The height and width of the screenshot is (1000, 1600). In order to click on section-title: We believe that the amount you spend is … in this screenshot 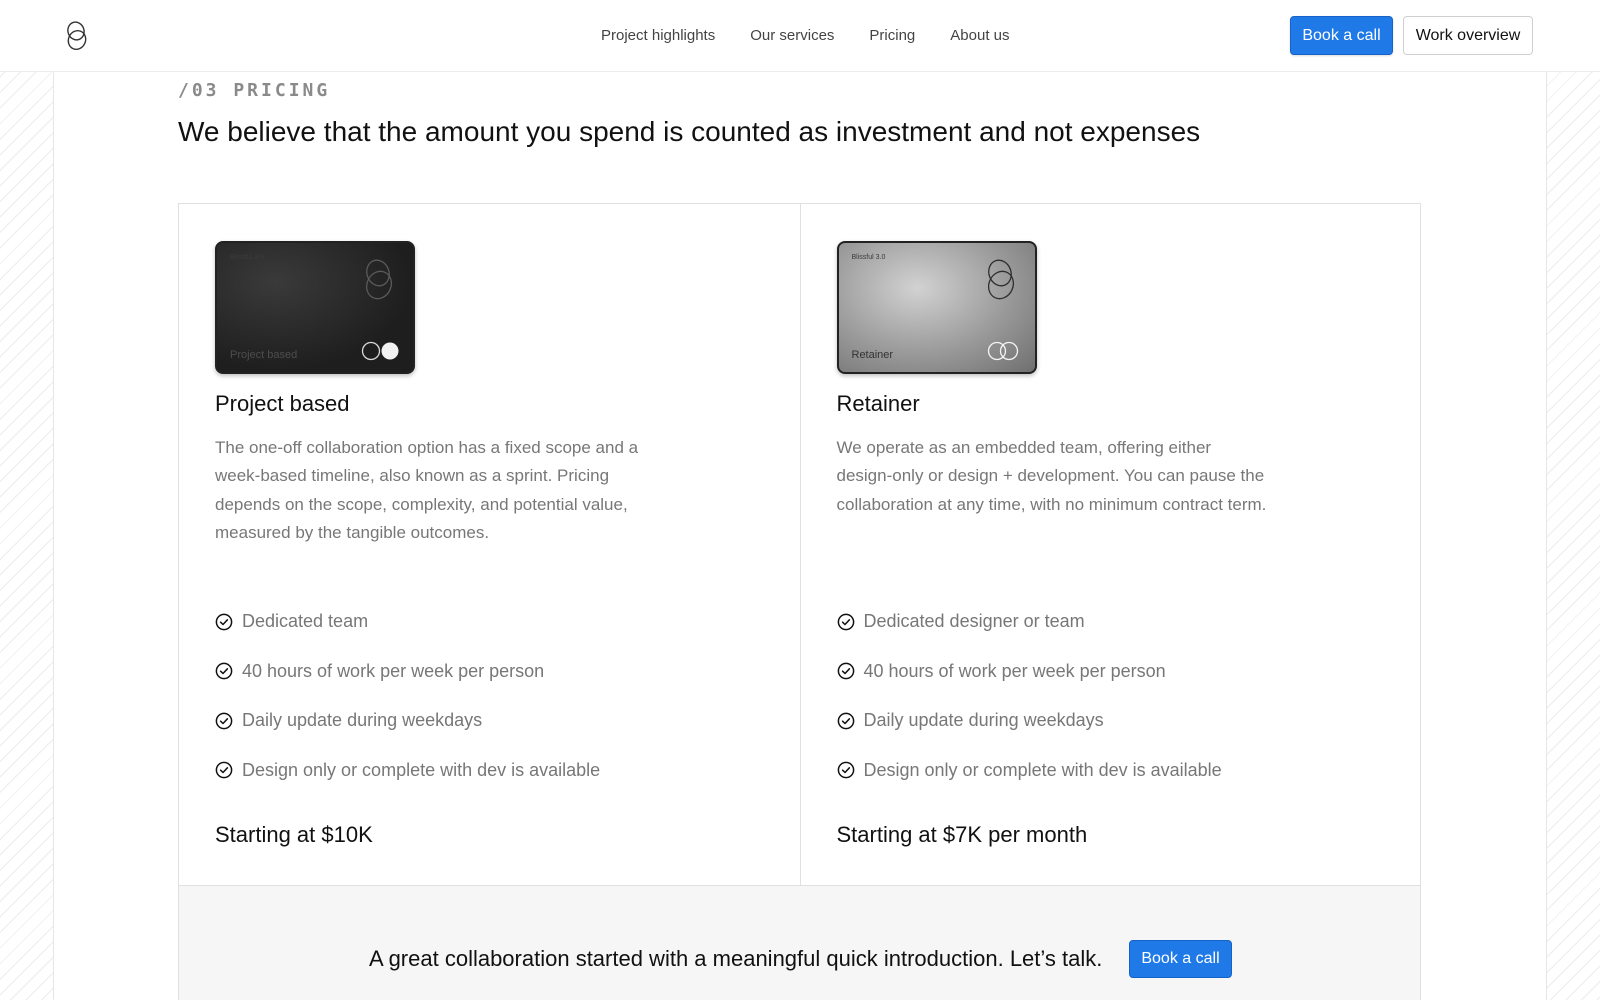, I will do `click(689, 131)`.